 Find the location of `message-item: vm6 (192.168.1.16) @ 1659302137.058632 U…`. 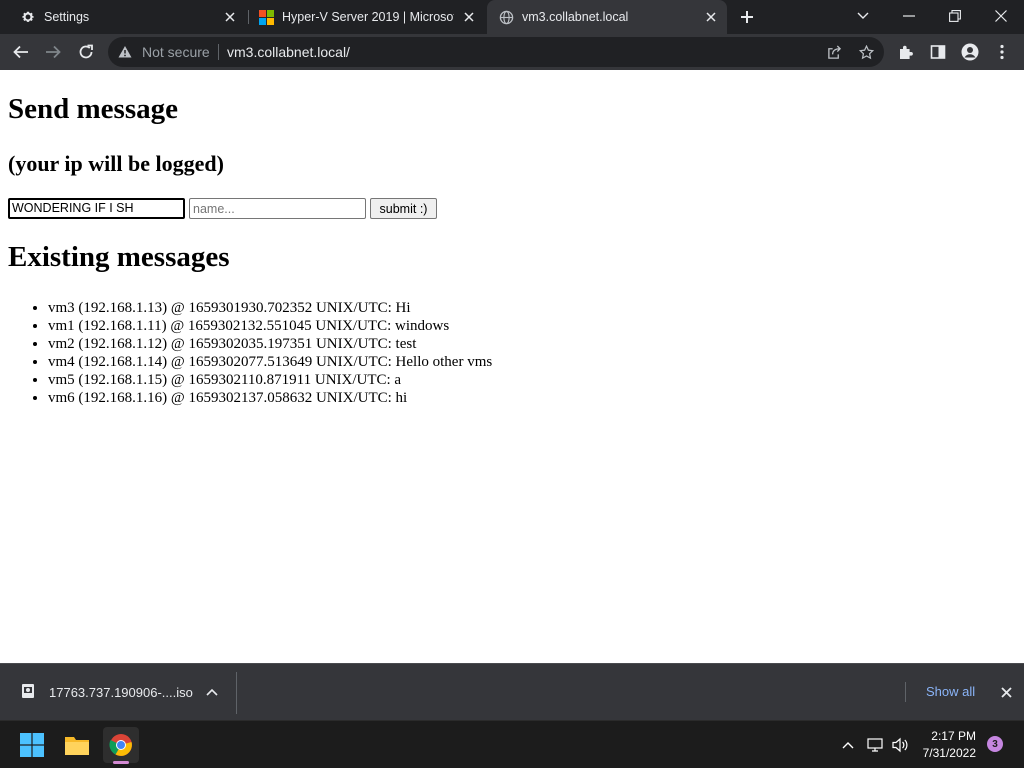

message-item: vm6 (192.168.1.16) @ 1659302137.058632 U… is located at coordinates (270, 398).